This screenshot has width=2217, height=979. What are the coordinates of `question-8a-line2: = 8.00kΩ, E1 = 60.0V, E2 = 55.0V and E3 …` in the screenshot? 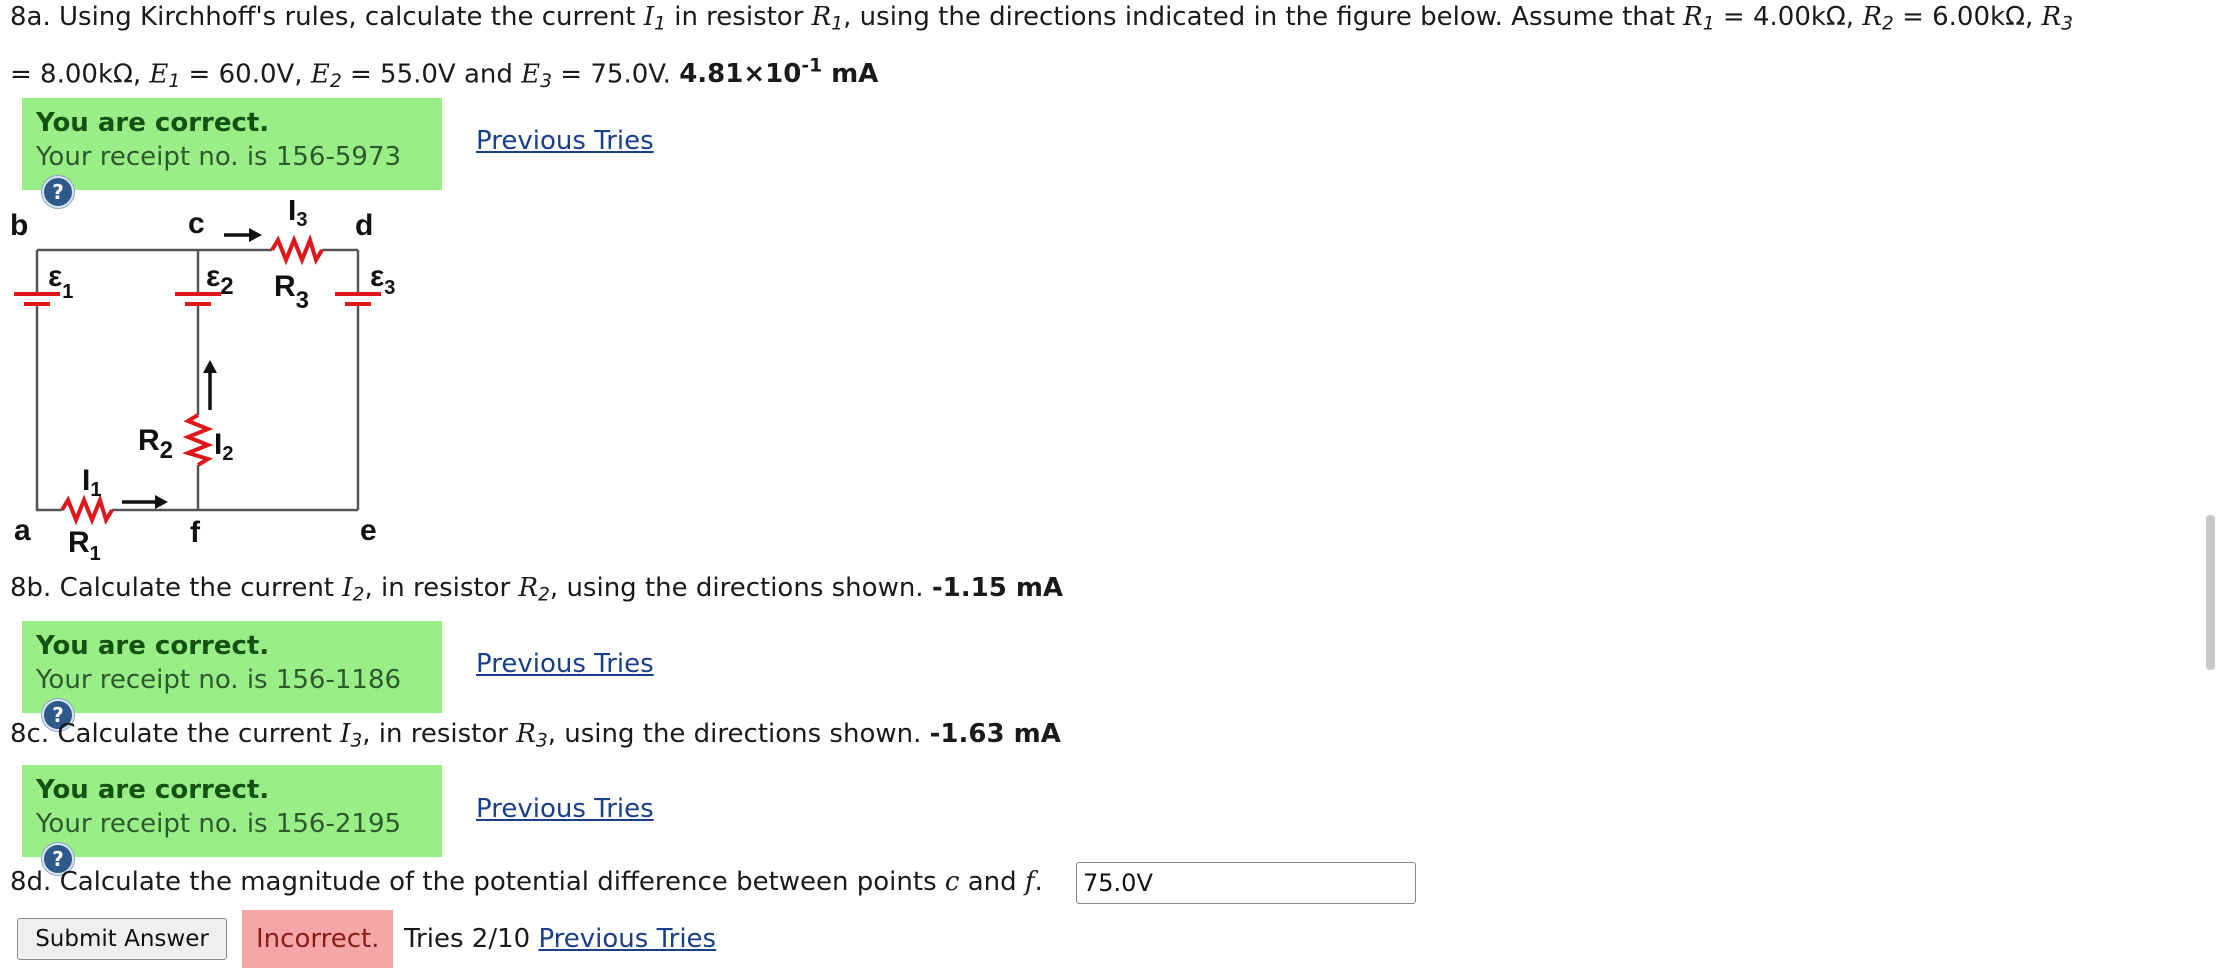 It's located at (444, 74).